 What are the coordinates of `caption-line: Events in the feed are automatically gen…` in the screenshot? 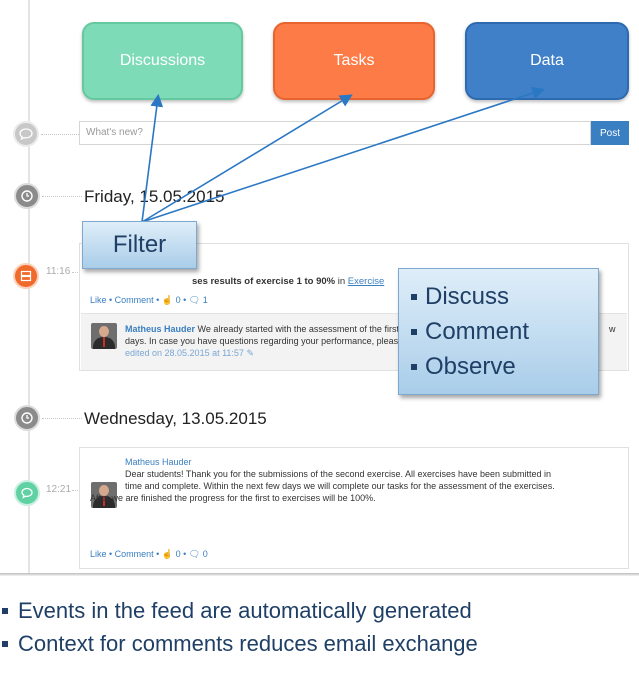 It's located at (319, 611).